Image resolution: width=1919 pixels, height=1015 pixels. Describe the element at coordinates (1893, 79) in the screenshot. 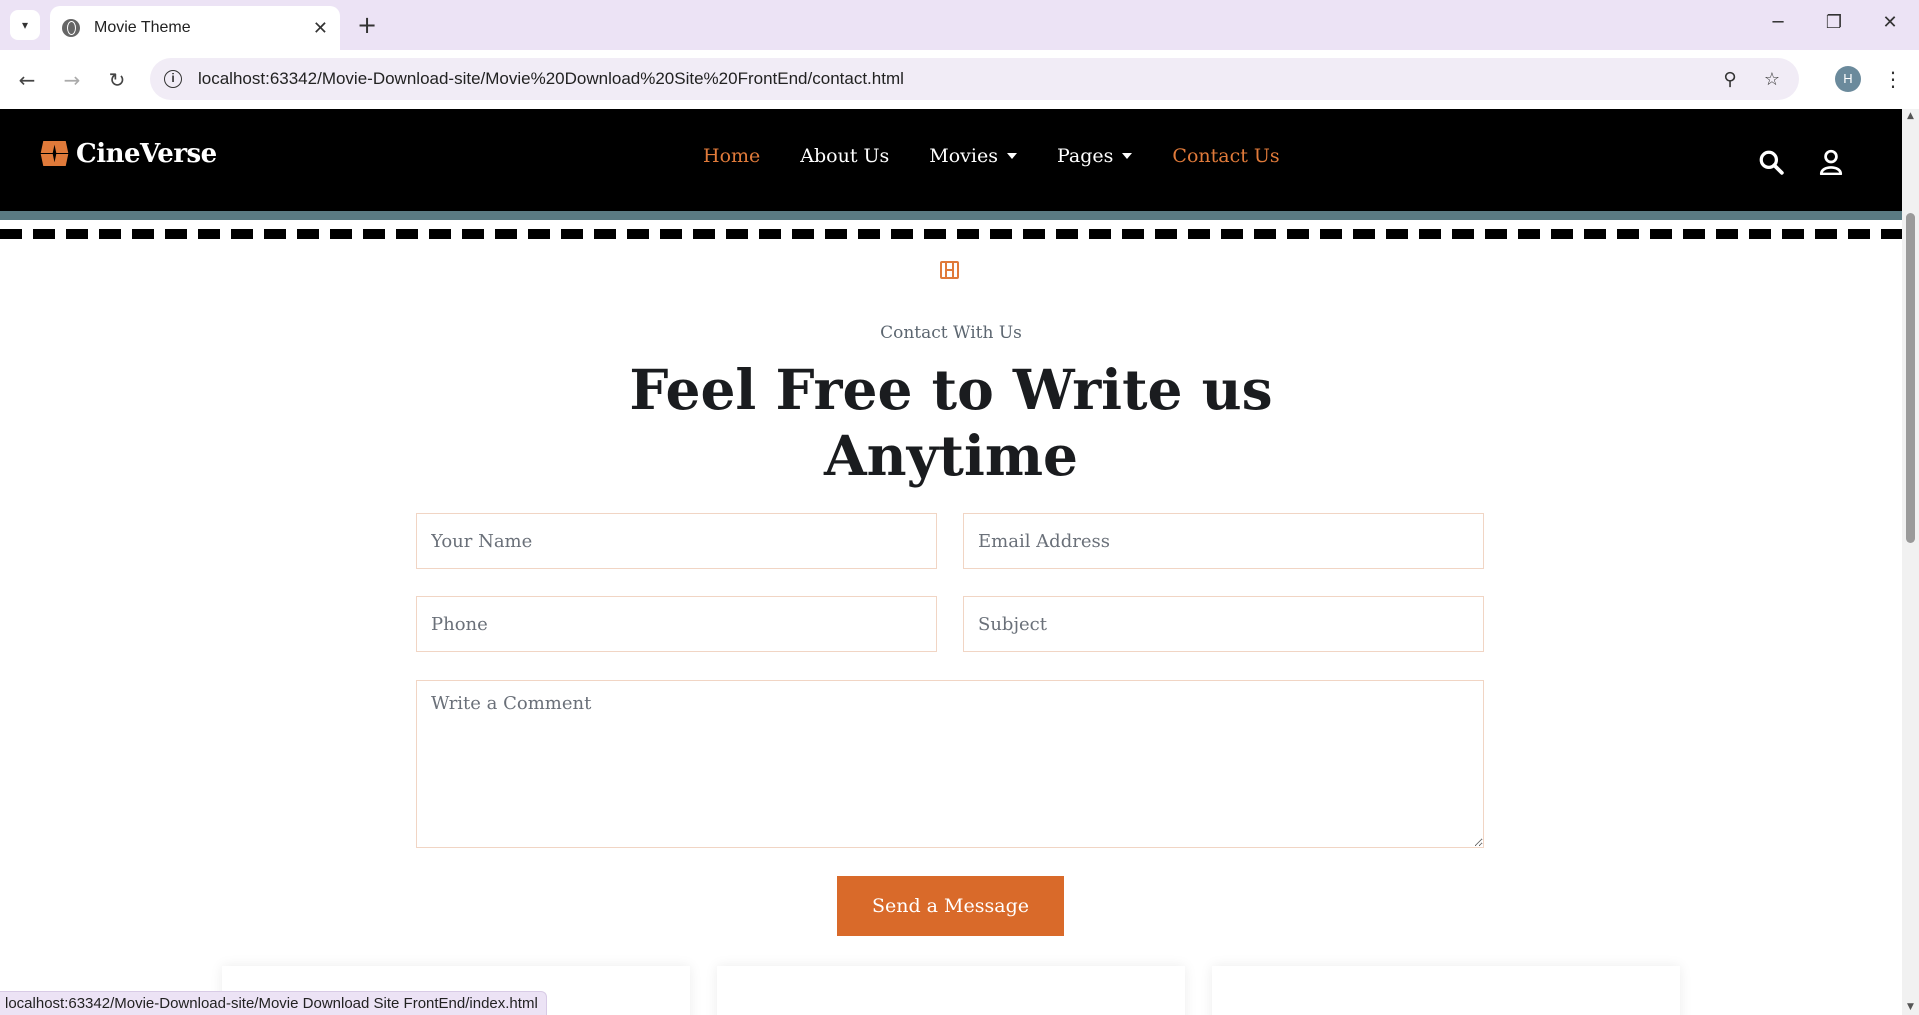

I see `browser-menu-icon: ⋮` at that location.